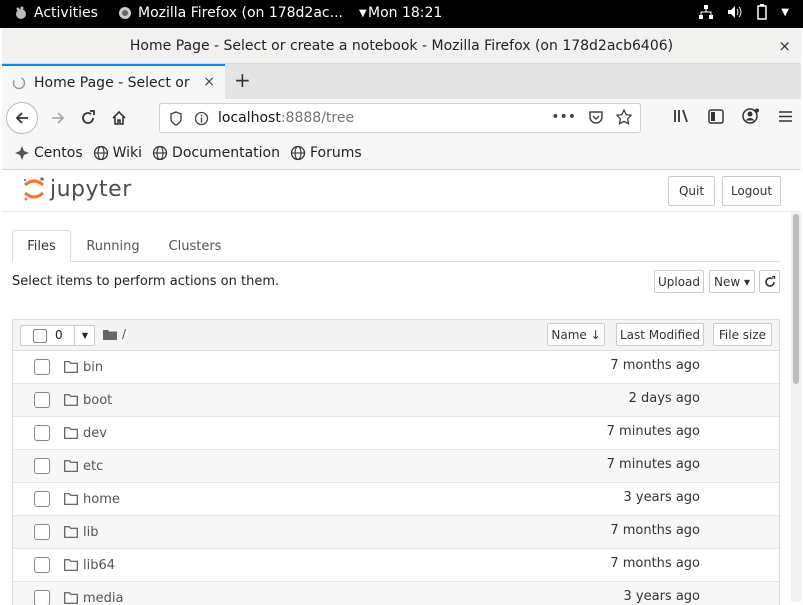 The width and height of the screenshot is (803, 605). What do you see at coordinates (317, 118) in the screenshot?
I see `url-path: :8888/tree` at bounding box center [317, 118].